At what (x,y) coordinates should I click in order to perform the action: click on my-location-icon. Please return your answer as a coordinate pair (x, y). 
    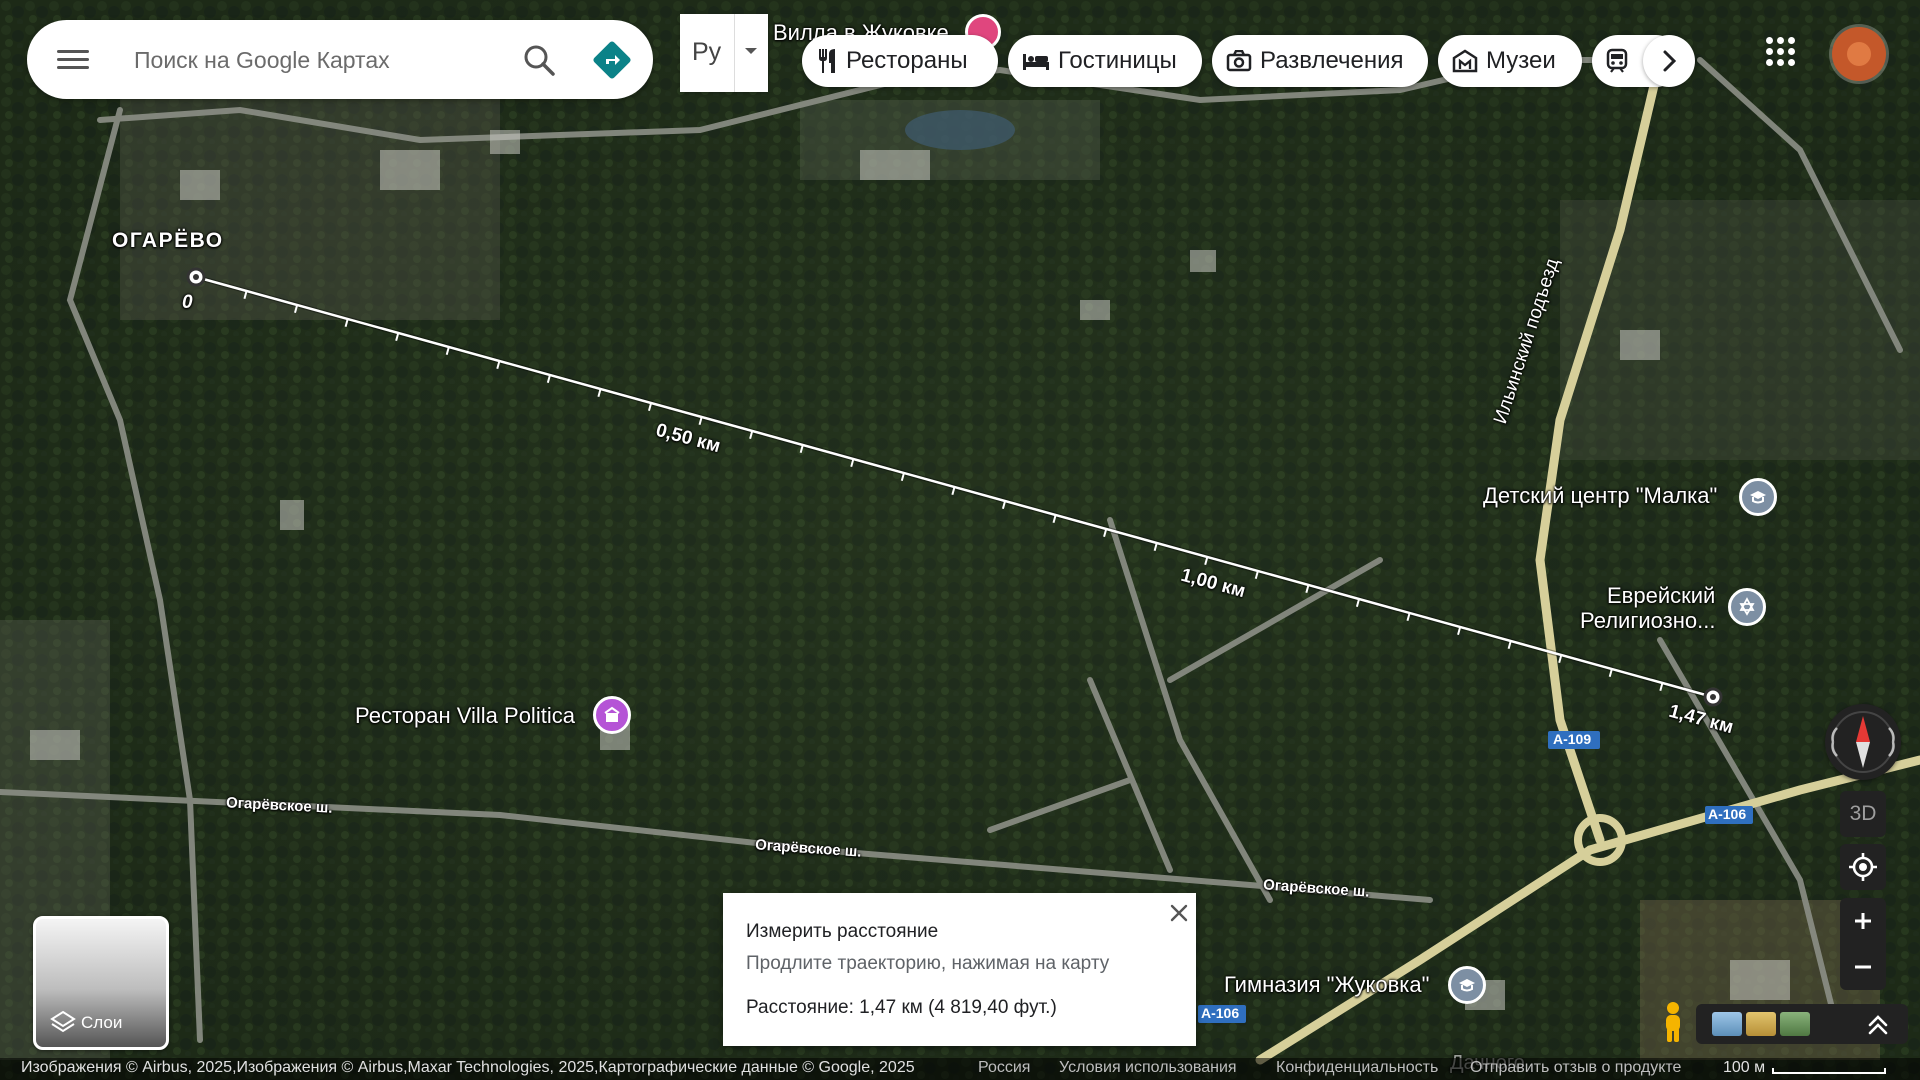
    Looking at the image, I should click on (1863, 867).